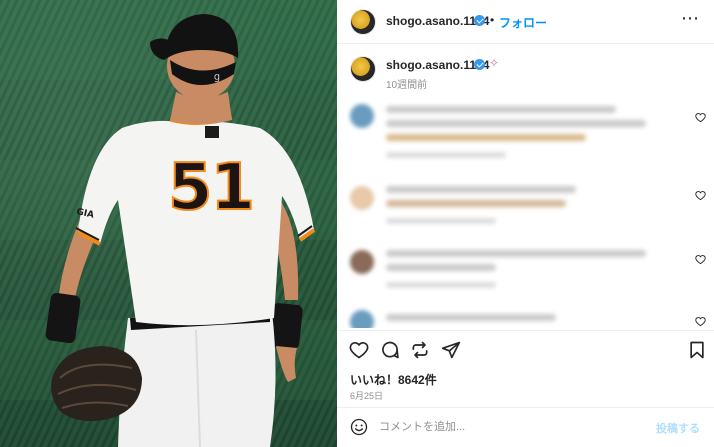 This screenshot has width=714, height=447. Describe the element at coordinates (420, 350) in the screenshot. I see `share-icon` at that location.